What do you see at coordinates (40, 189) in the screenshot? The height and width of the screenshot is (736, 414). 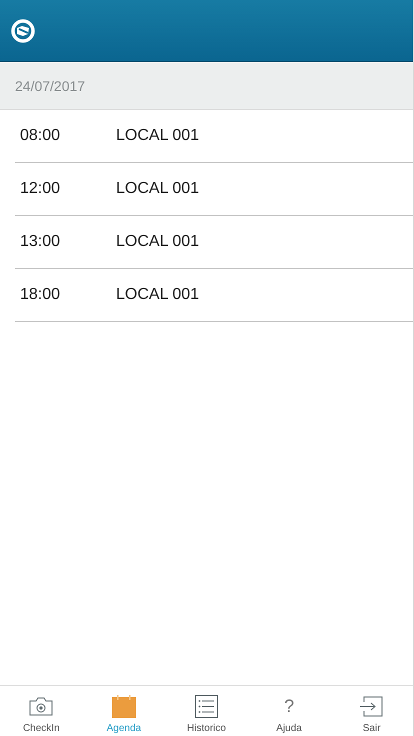 I see `time-label: 12:00` at bounding box center [40, 189].